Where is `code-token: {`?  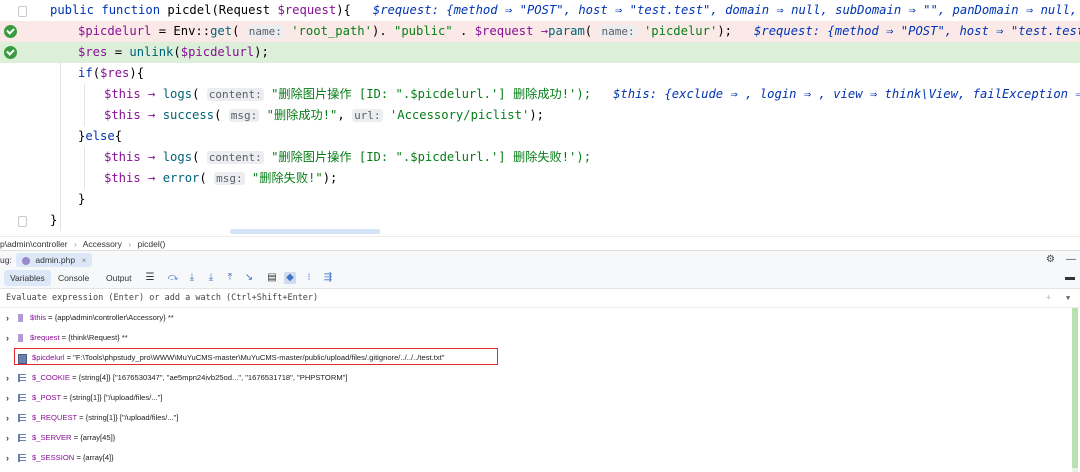
code-token: { is located at coordinates (118, 136).